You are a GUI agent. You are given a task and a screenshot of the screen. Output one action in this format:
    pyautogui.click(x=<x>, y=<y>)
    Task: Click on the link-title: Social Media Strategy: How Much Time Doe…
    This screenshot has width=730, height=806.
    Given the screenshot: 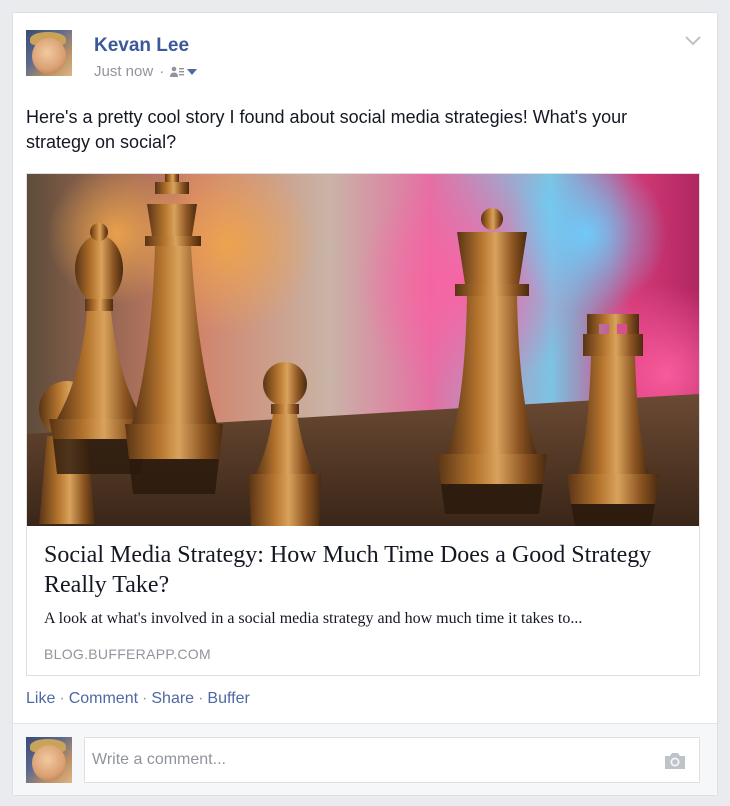 What is the action you would take?
    pyautogui.click(x=364, y=570)
    